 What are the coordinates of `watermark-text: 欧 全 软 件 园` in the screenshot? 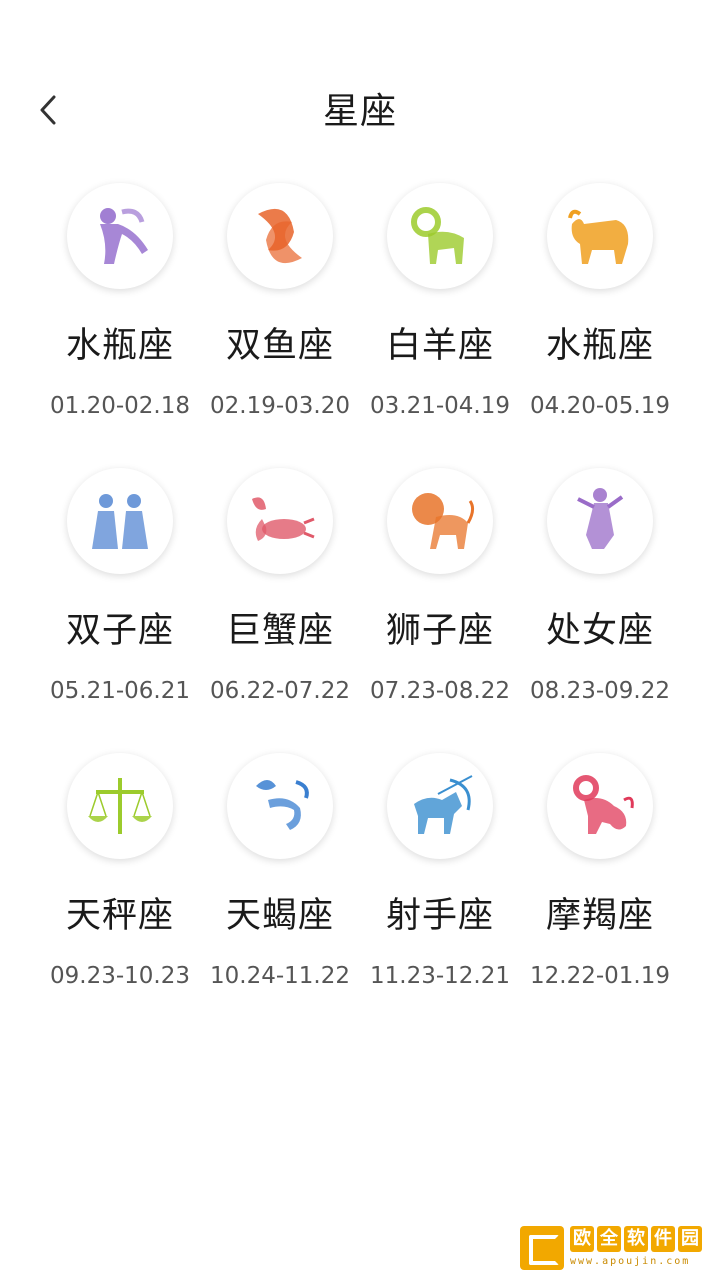 It's located at (636, 1239).